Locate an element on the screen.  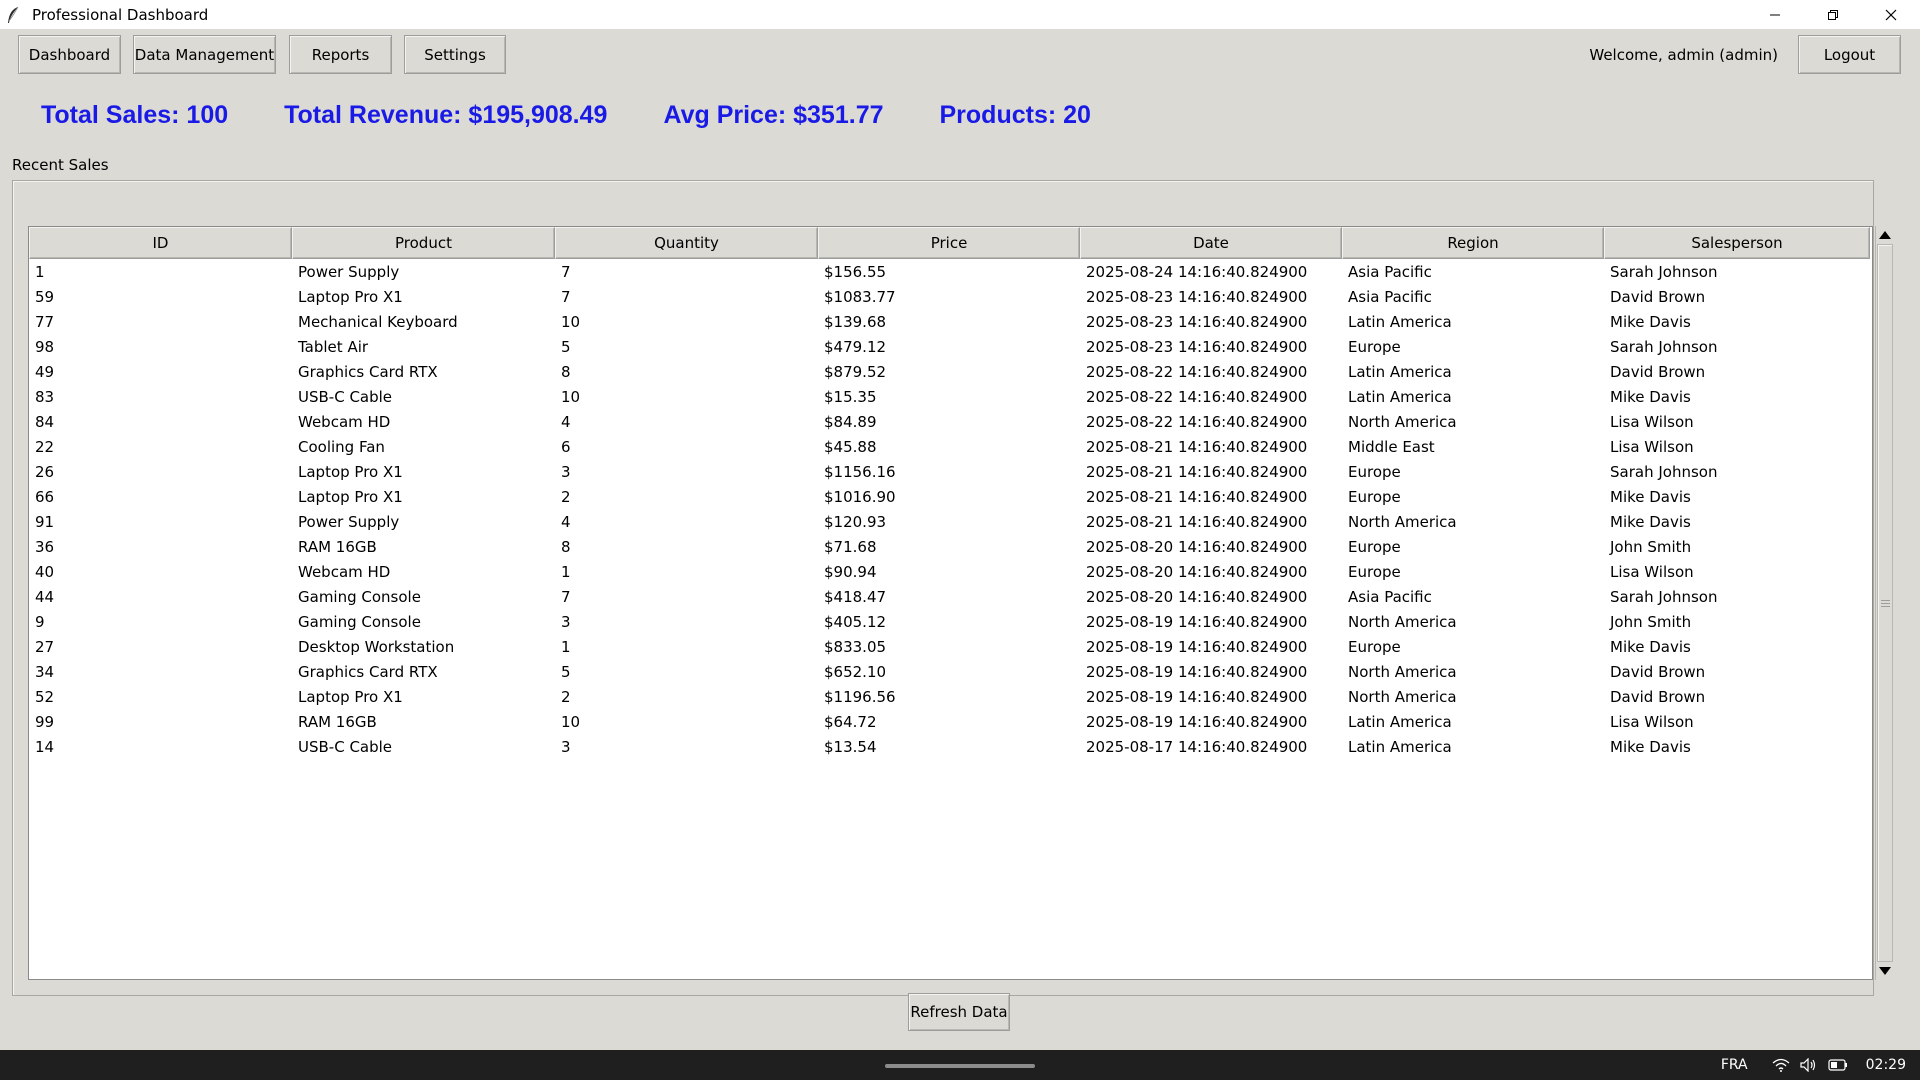
volume-icon is located at coordinates (1809, 1065).